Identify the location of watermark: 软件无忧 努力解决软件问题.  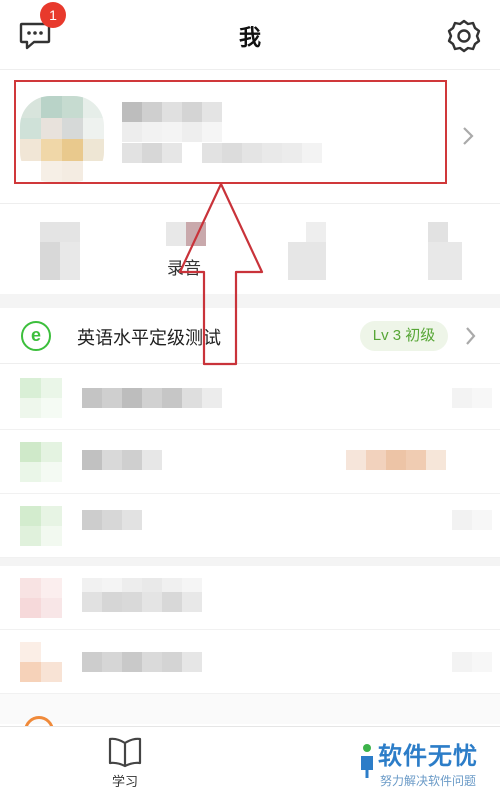
(428, 763).